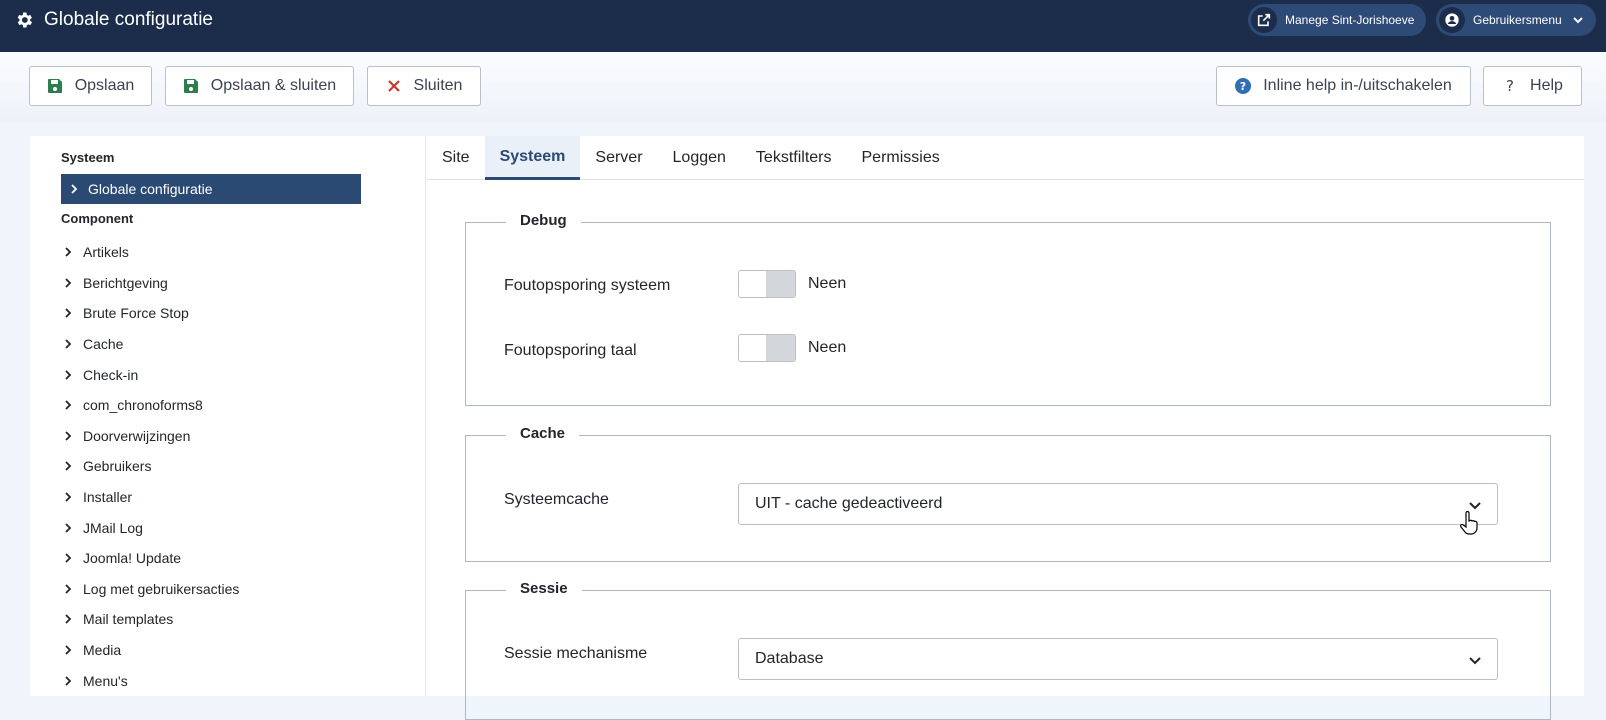 Image resolution: width=1606 pixels, height=720 pixels. Describe the element at coordinates (699, 158) in the screenshot. I see `tab-logging: Loggen` at that location.